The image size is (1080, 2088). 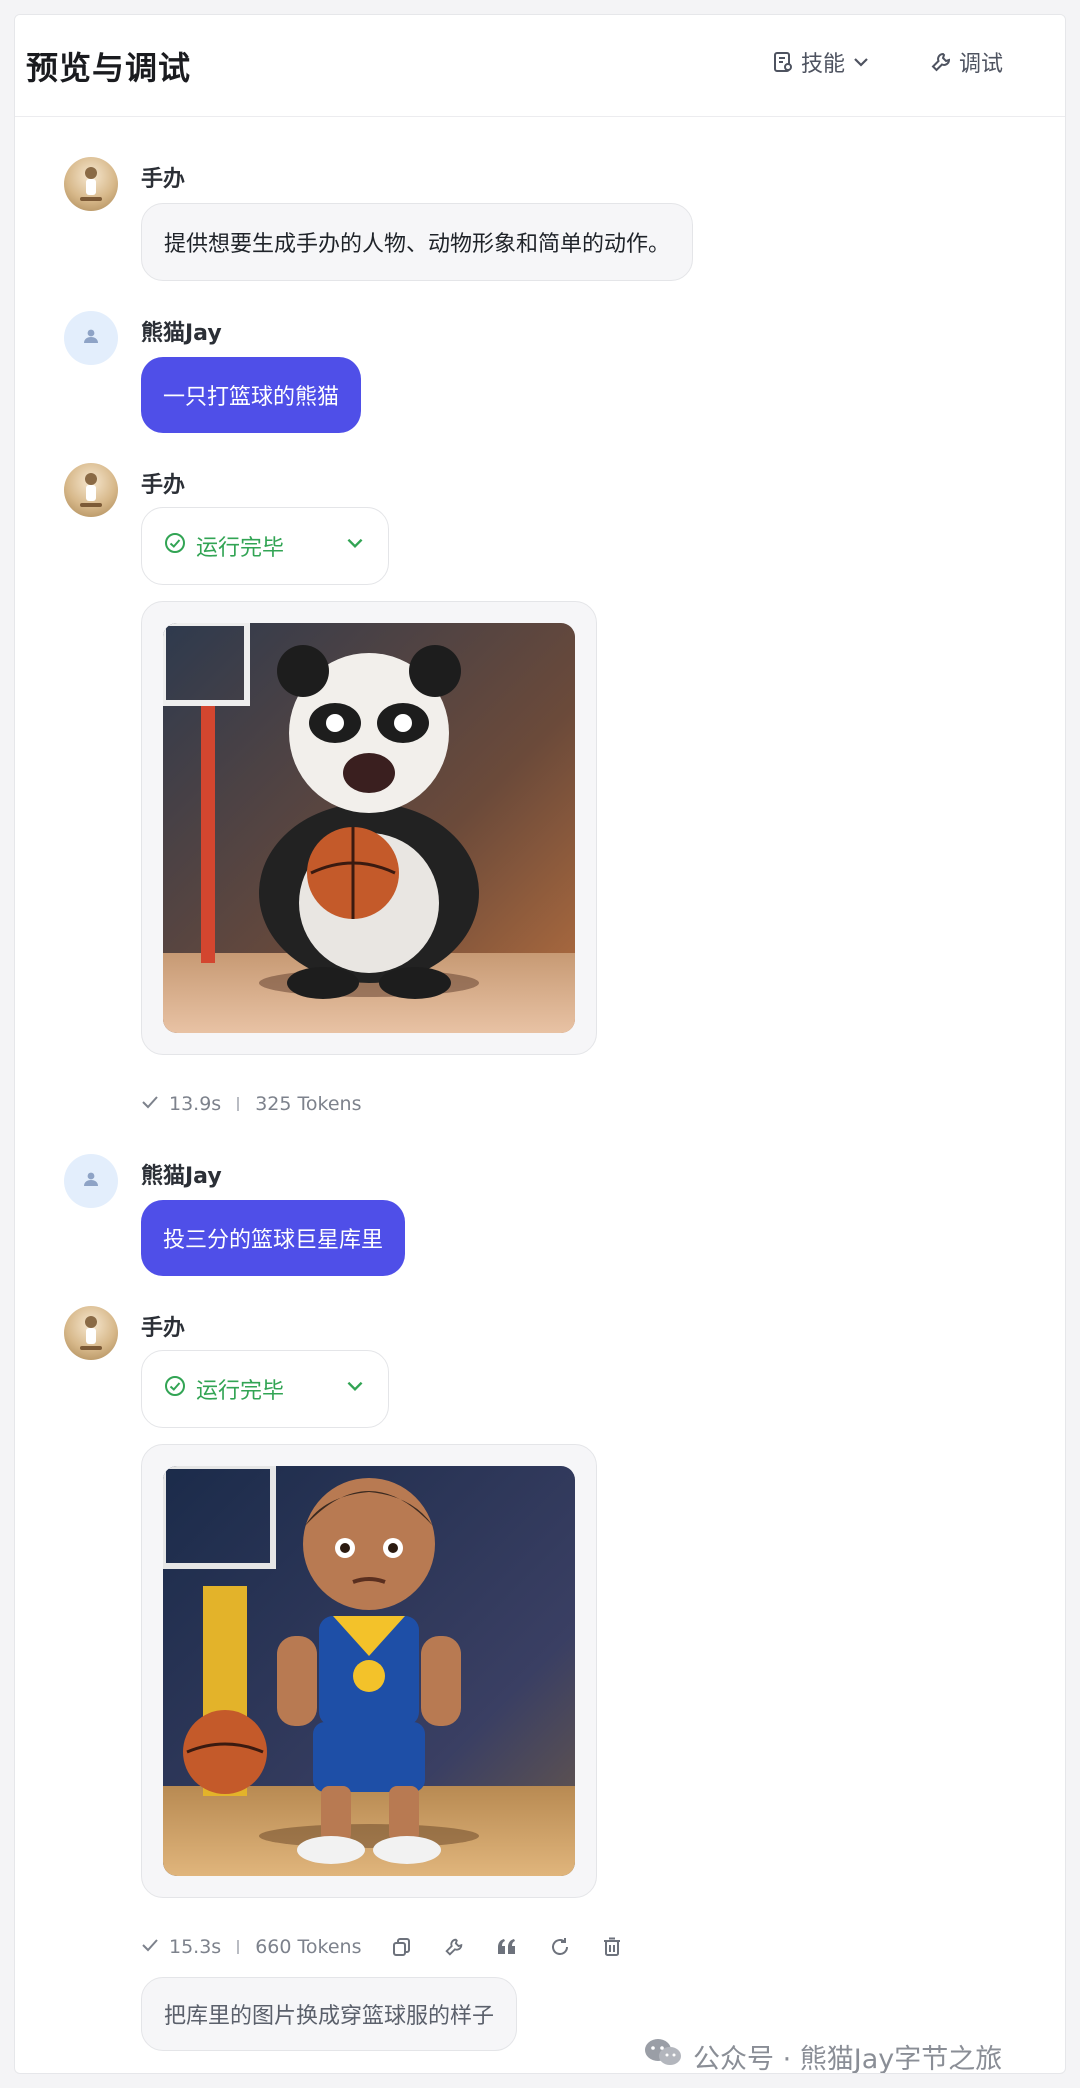 What do you see at coordinates (417, 242) in the screenshot?
I see `message-bubble: 提供想要生成手办的人物、动物形象和简单的动作。` at bounding box center [417, 242].